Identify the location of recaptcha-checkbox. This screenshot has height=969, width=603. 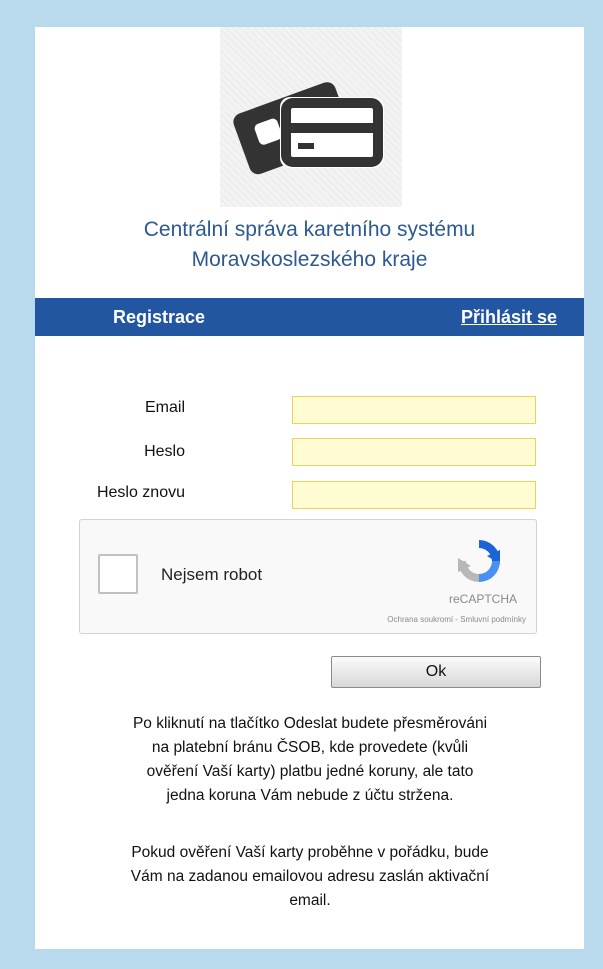
(118, 574).